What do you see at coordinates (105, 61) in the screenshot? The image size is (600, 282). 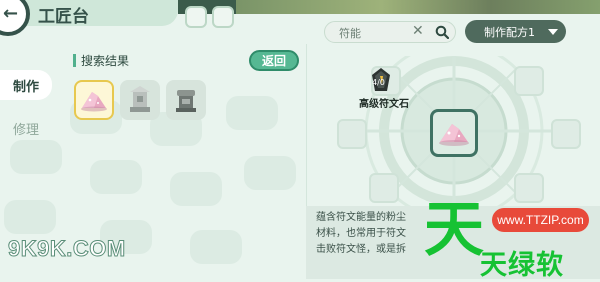 I see `results-title: 搜索结果` at bounding box center [105, 61].